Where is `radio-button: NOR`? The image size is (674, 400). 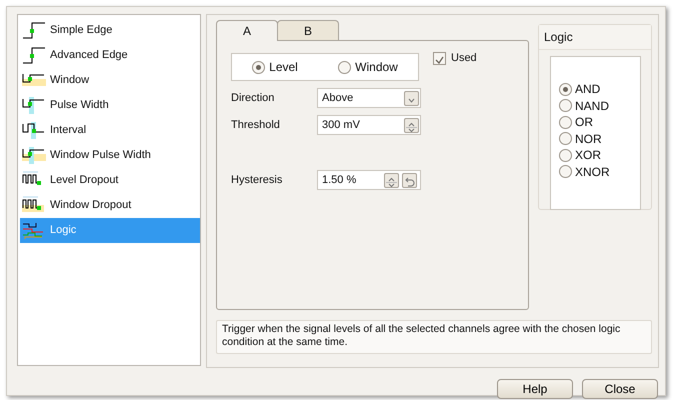
radio-button: NOR is located at coordinates (599, 138).